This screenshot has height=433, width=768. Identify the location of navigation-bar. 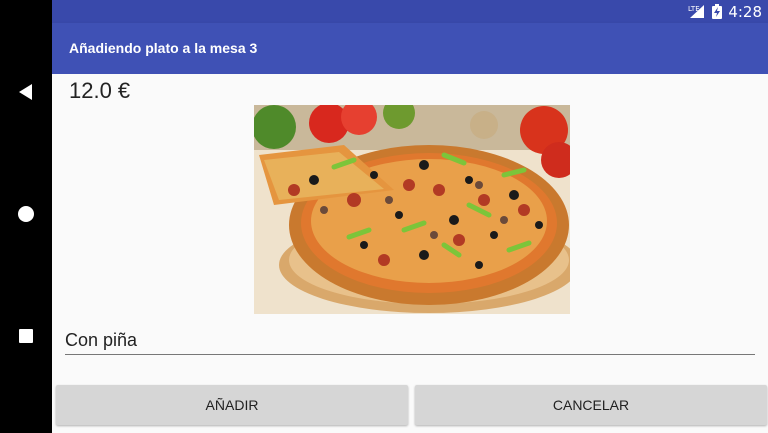
(26, 216).